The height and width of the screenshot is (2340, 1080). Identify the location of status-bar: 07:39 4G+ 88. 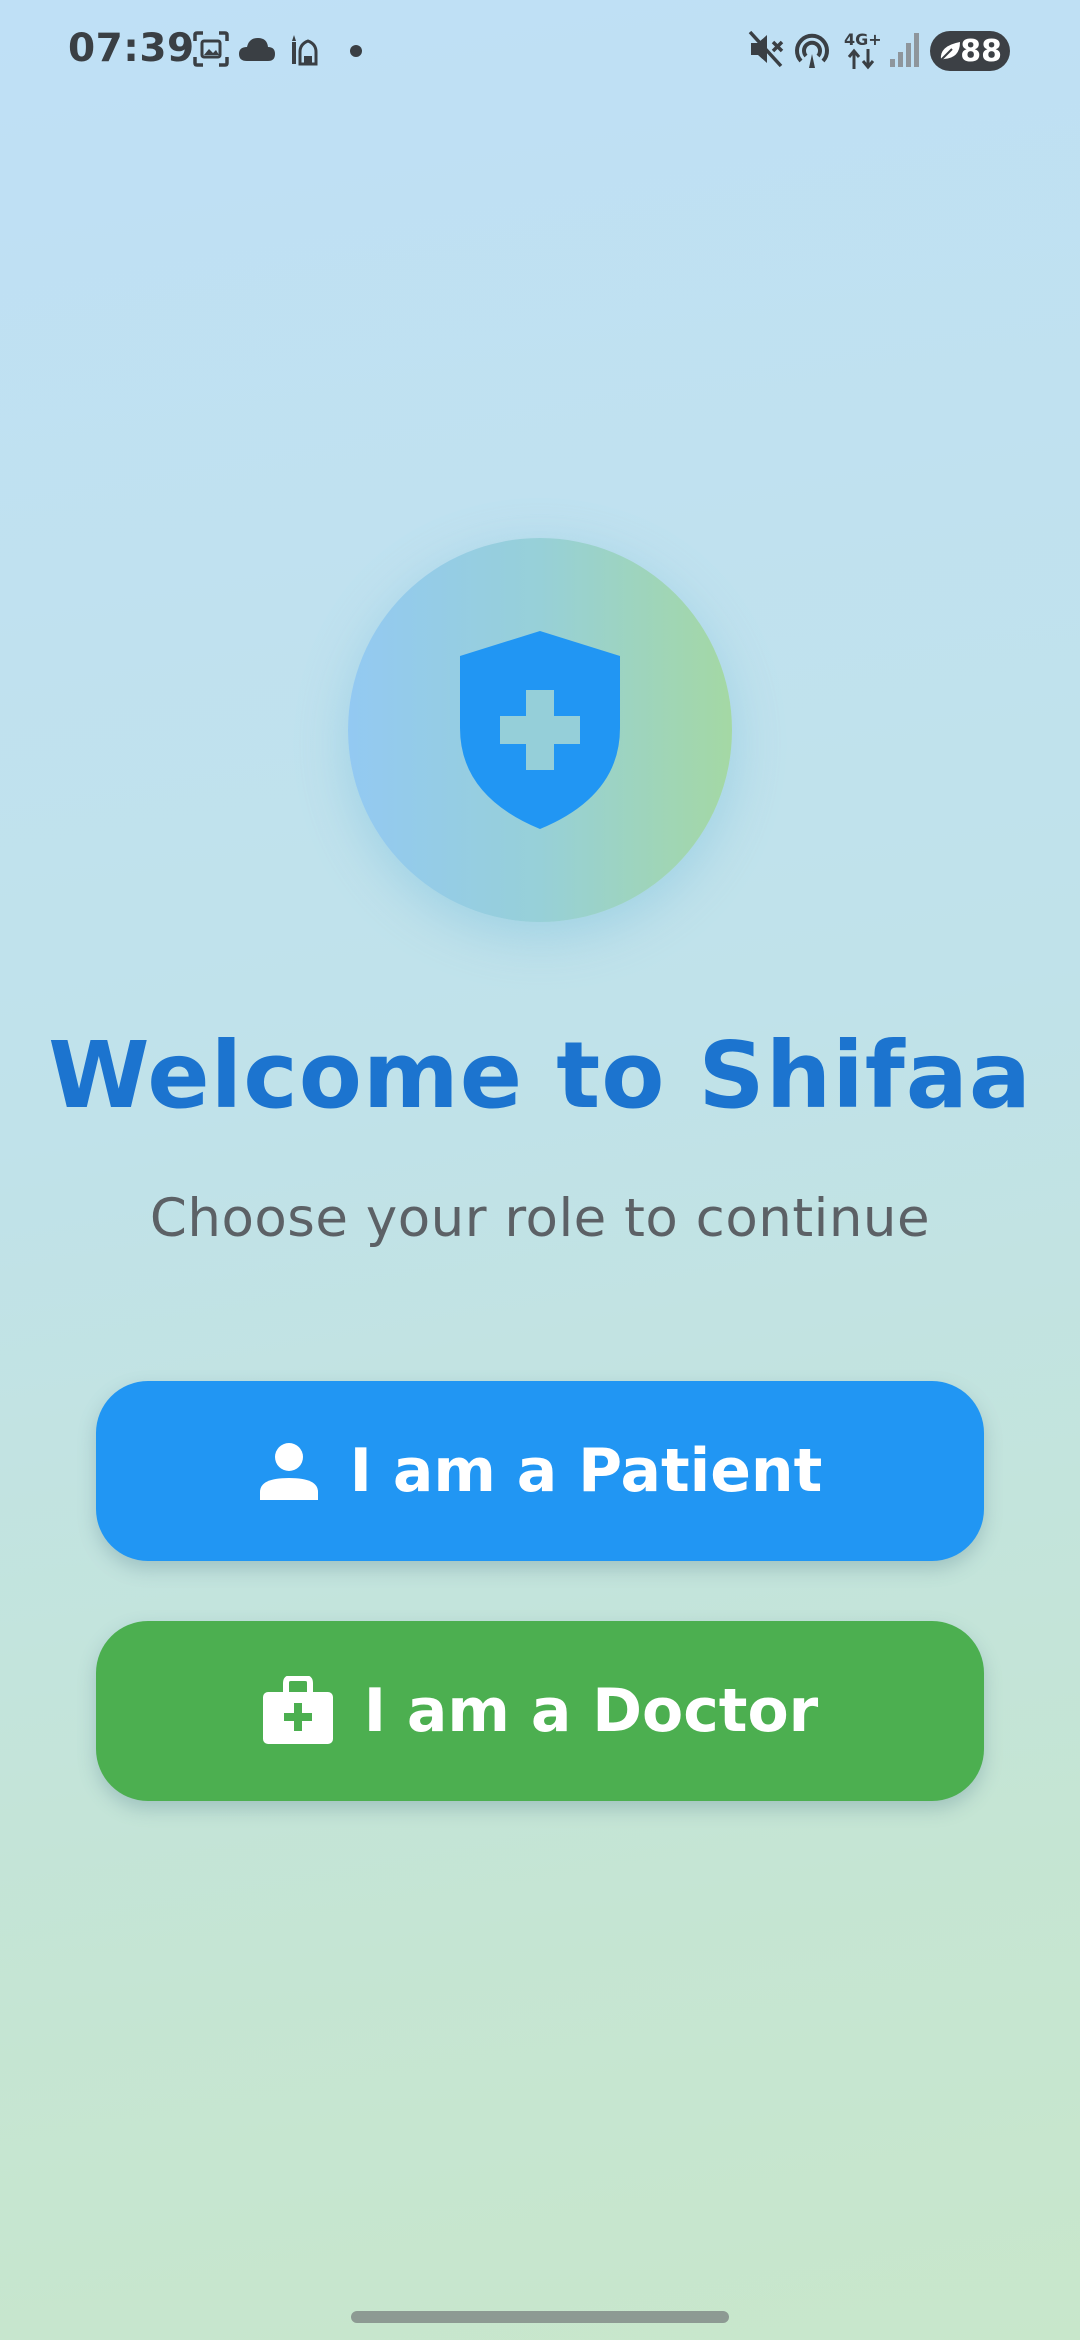
(540, 50).